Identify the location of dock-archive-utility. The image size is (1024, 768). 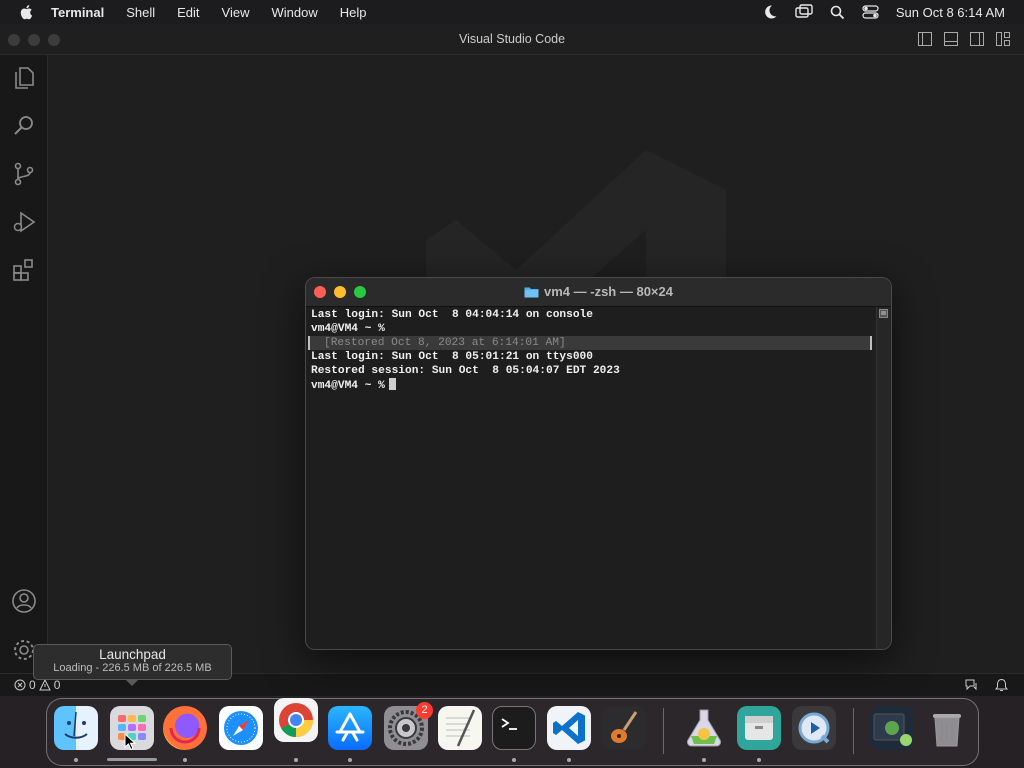
(759, 728).